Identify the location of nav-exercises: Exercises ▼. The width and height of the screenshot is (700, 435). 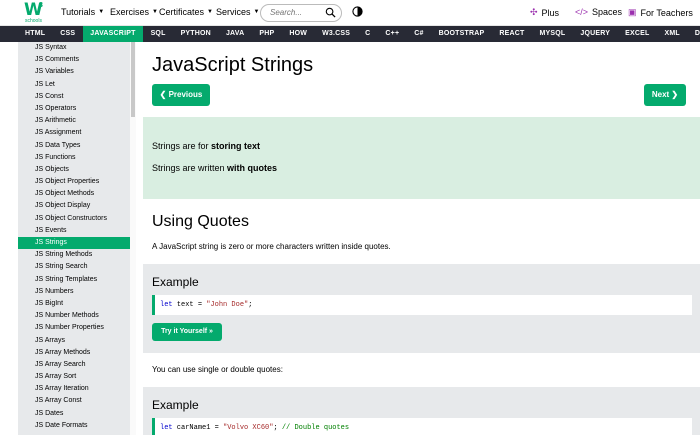
(134, 12).